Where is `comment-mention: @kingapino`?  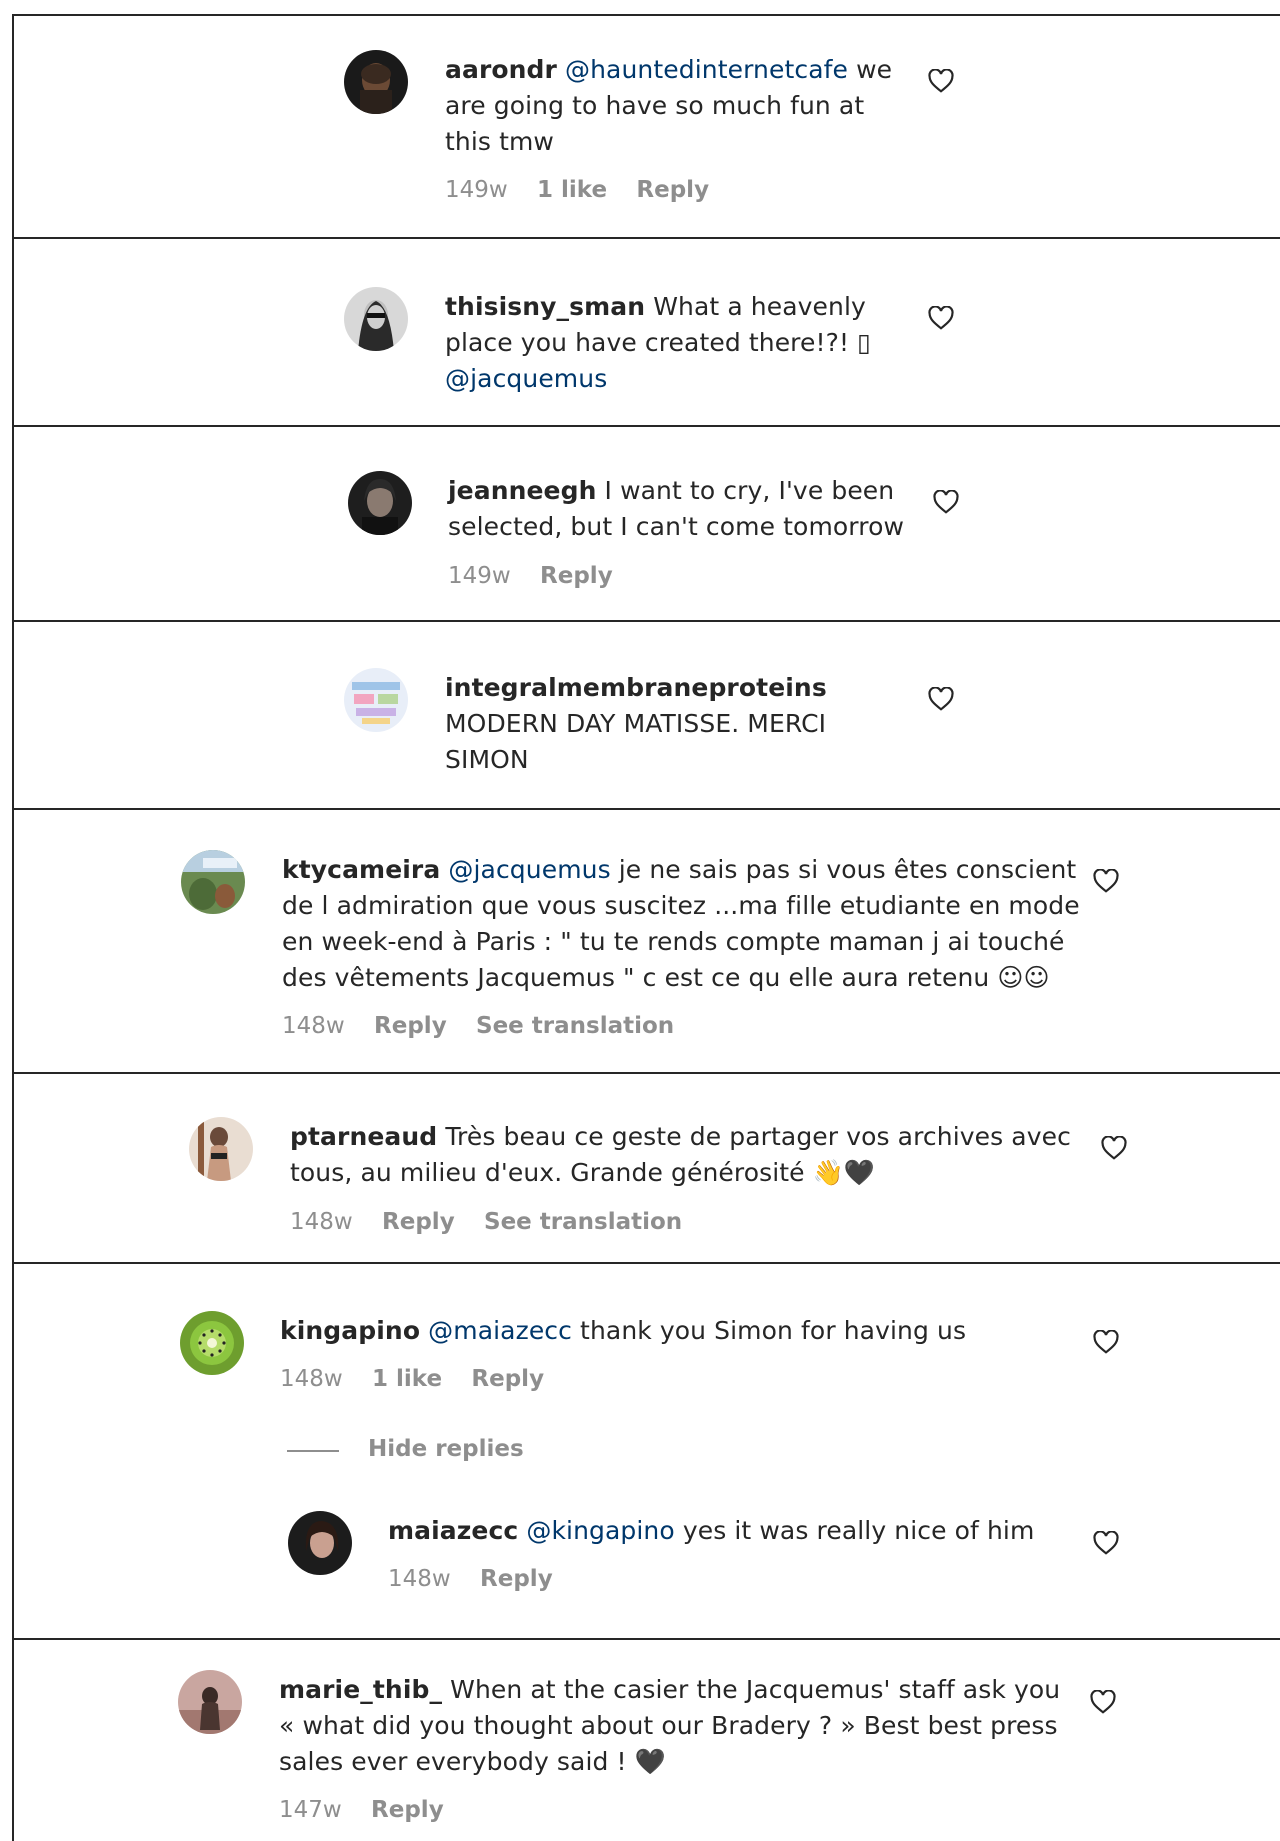 comment-mention: @kingapino is located at coordinates (600, 1530).